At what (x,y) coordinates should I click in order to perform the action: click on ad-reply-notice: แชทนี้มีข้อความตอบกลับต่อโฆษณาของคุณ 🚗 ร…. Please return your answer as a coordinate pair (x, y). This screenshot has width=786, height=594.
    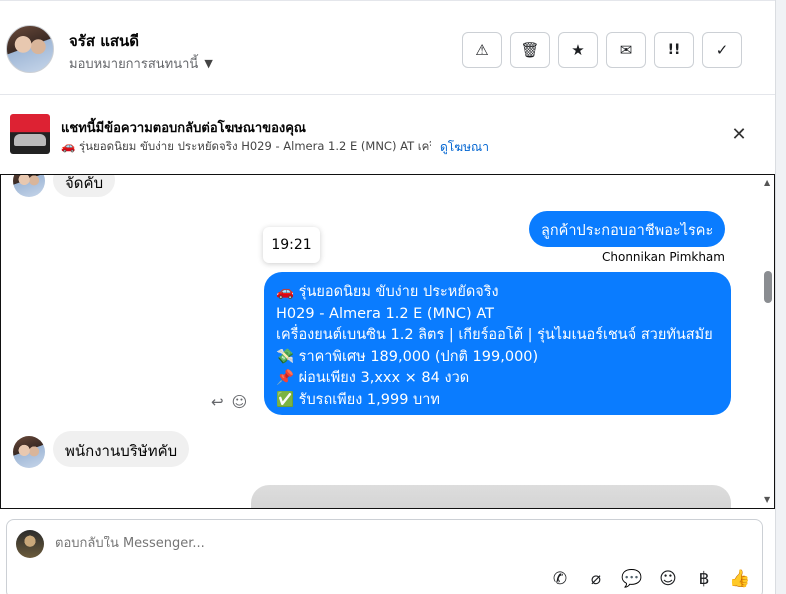
    Looking at the image, I should click on (387, 135).